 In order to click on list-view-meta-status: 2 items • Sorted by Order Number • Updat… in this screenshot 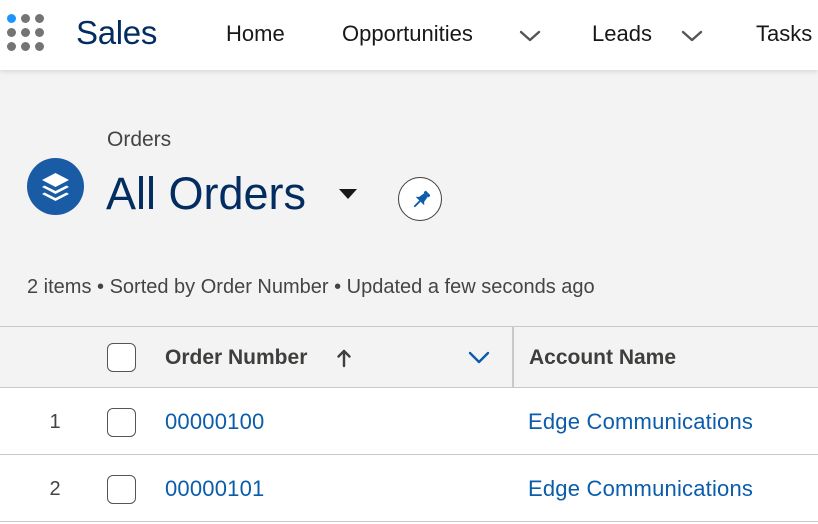, I will do `click(311, 287)`.